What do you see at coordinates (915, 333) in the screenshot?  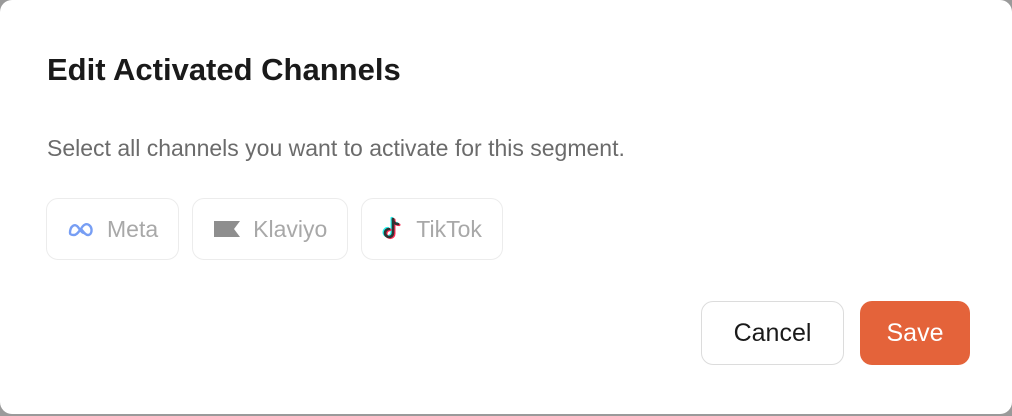 I see `save-button: Save` at bounding box center [915, 333].